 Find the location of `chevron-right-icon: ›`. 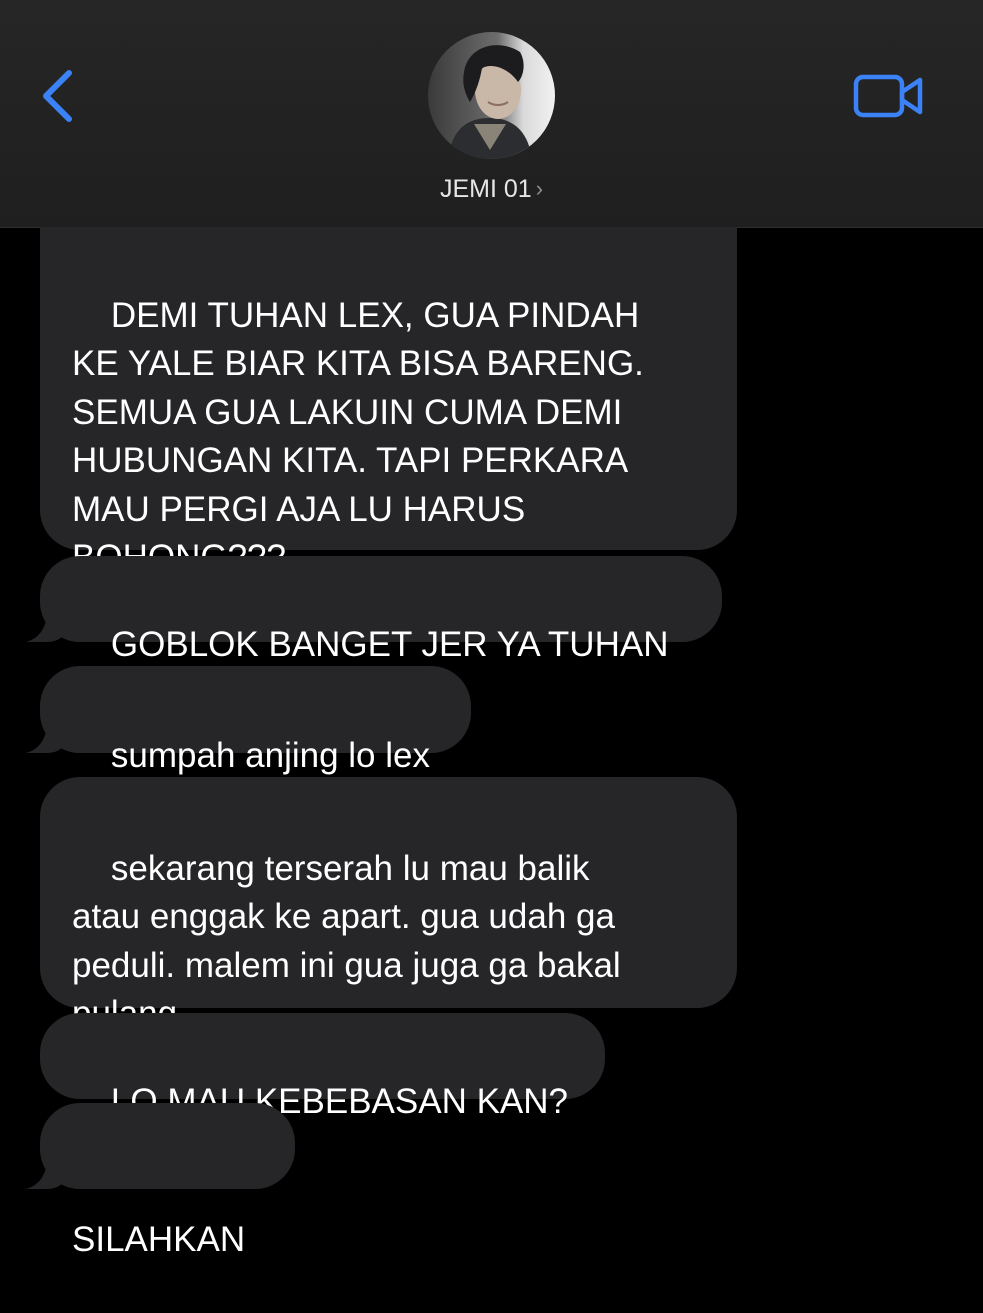

chevron-right-icon: › is located at coordinates (539, 188).